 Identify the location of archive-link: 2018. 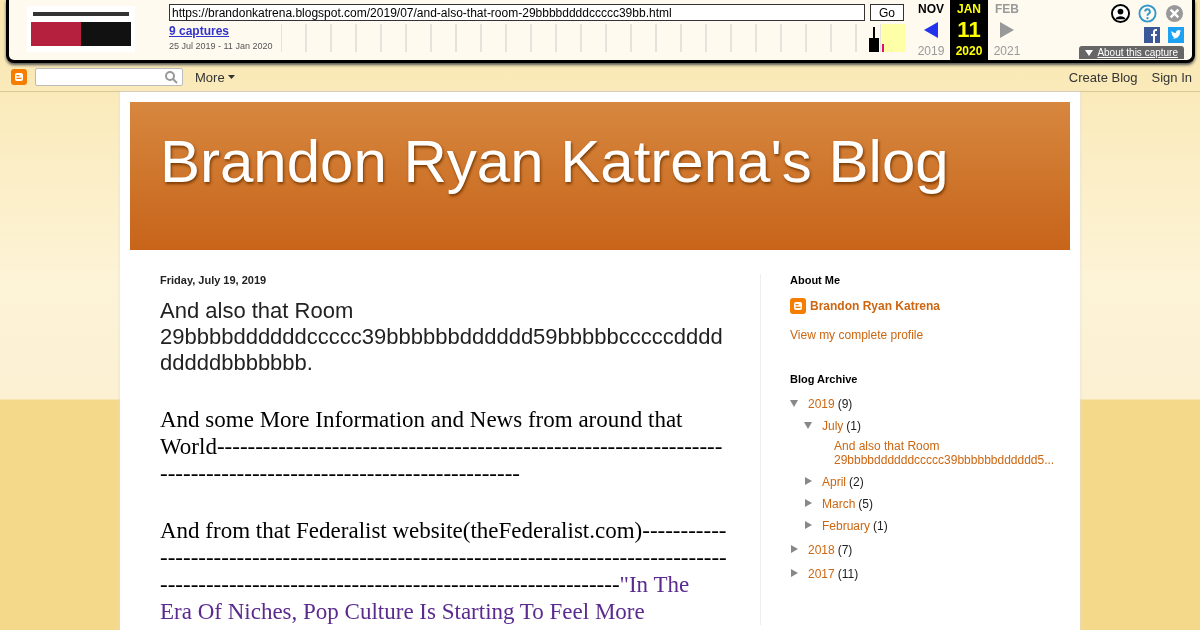
(821, 550).